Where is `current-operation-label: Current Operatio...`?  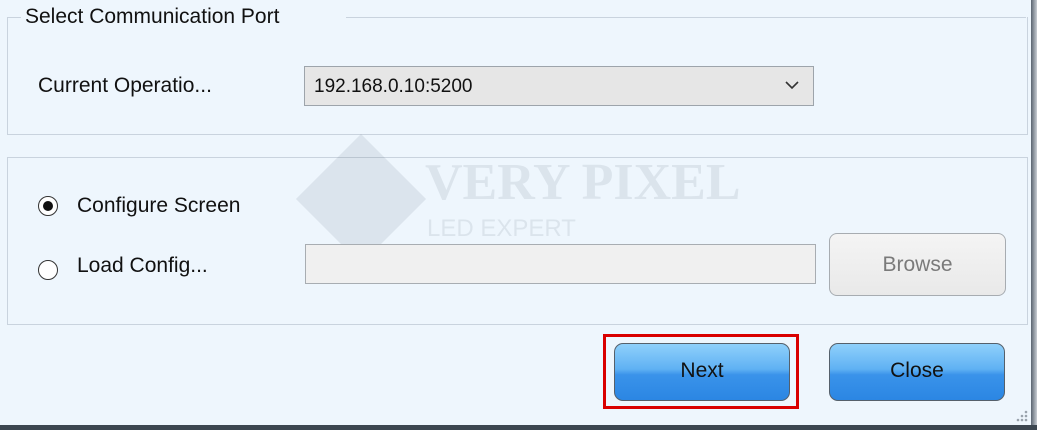
current-operation-label: Current Operatio... is located at coordinates (125, 85).